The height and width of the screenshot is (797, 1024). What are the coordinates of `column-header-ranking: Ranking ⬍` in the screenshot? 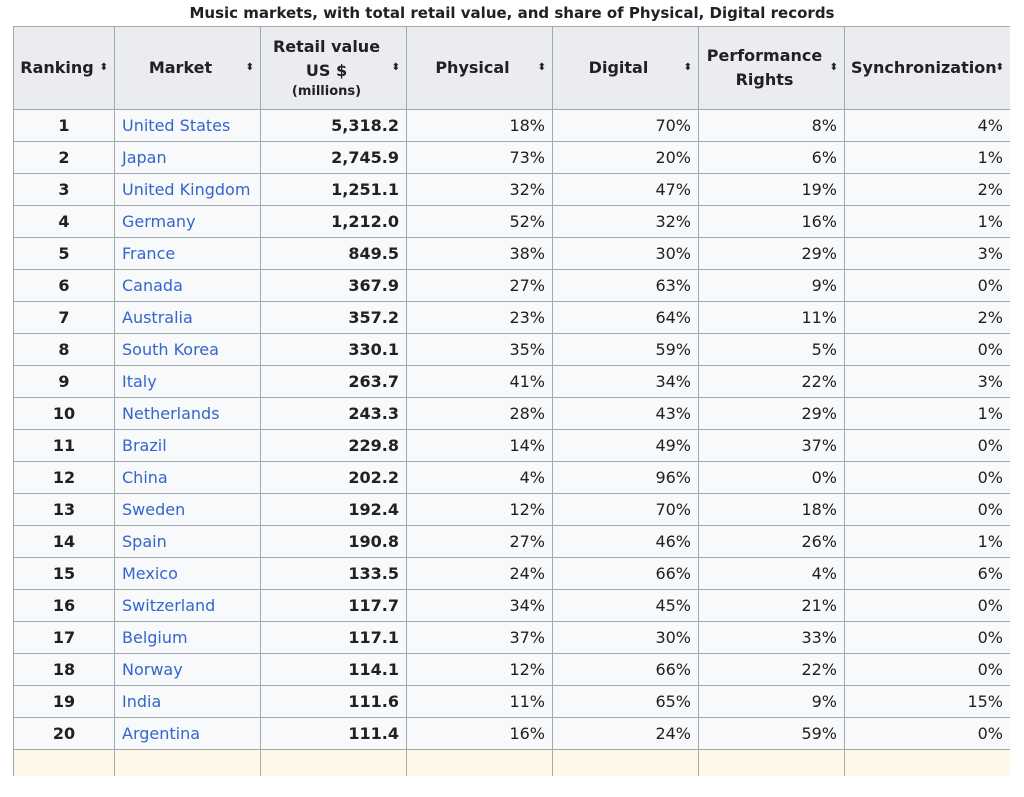 It's located at (64, 68).